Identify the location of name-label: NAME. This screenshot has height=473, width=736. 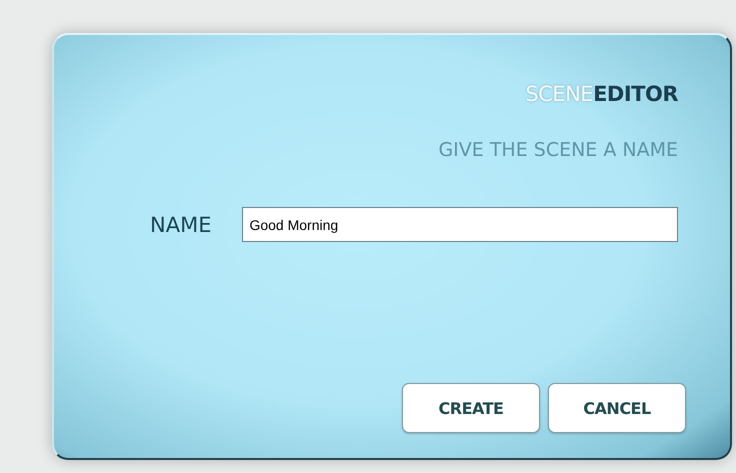
(181, 224).